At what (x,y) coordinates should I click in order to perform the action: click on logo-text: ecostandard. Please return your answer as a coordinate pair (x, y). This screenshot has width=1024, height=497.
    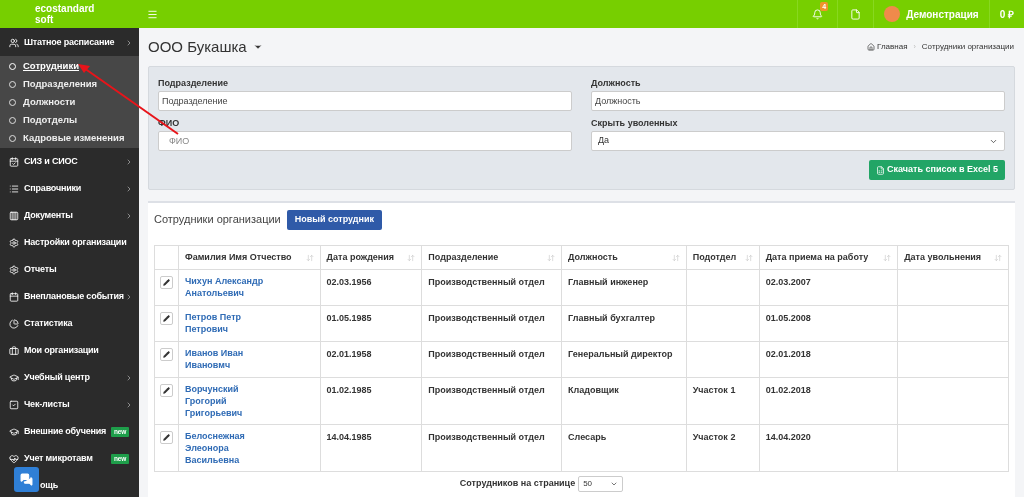
    Looking at the image, I should click on (65, 8).